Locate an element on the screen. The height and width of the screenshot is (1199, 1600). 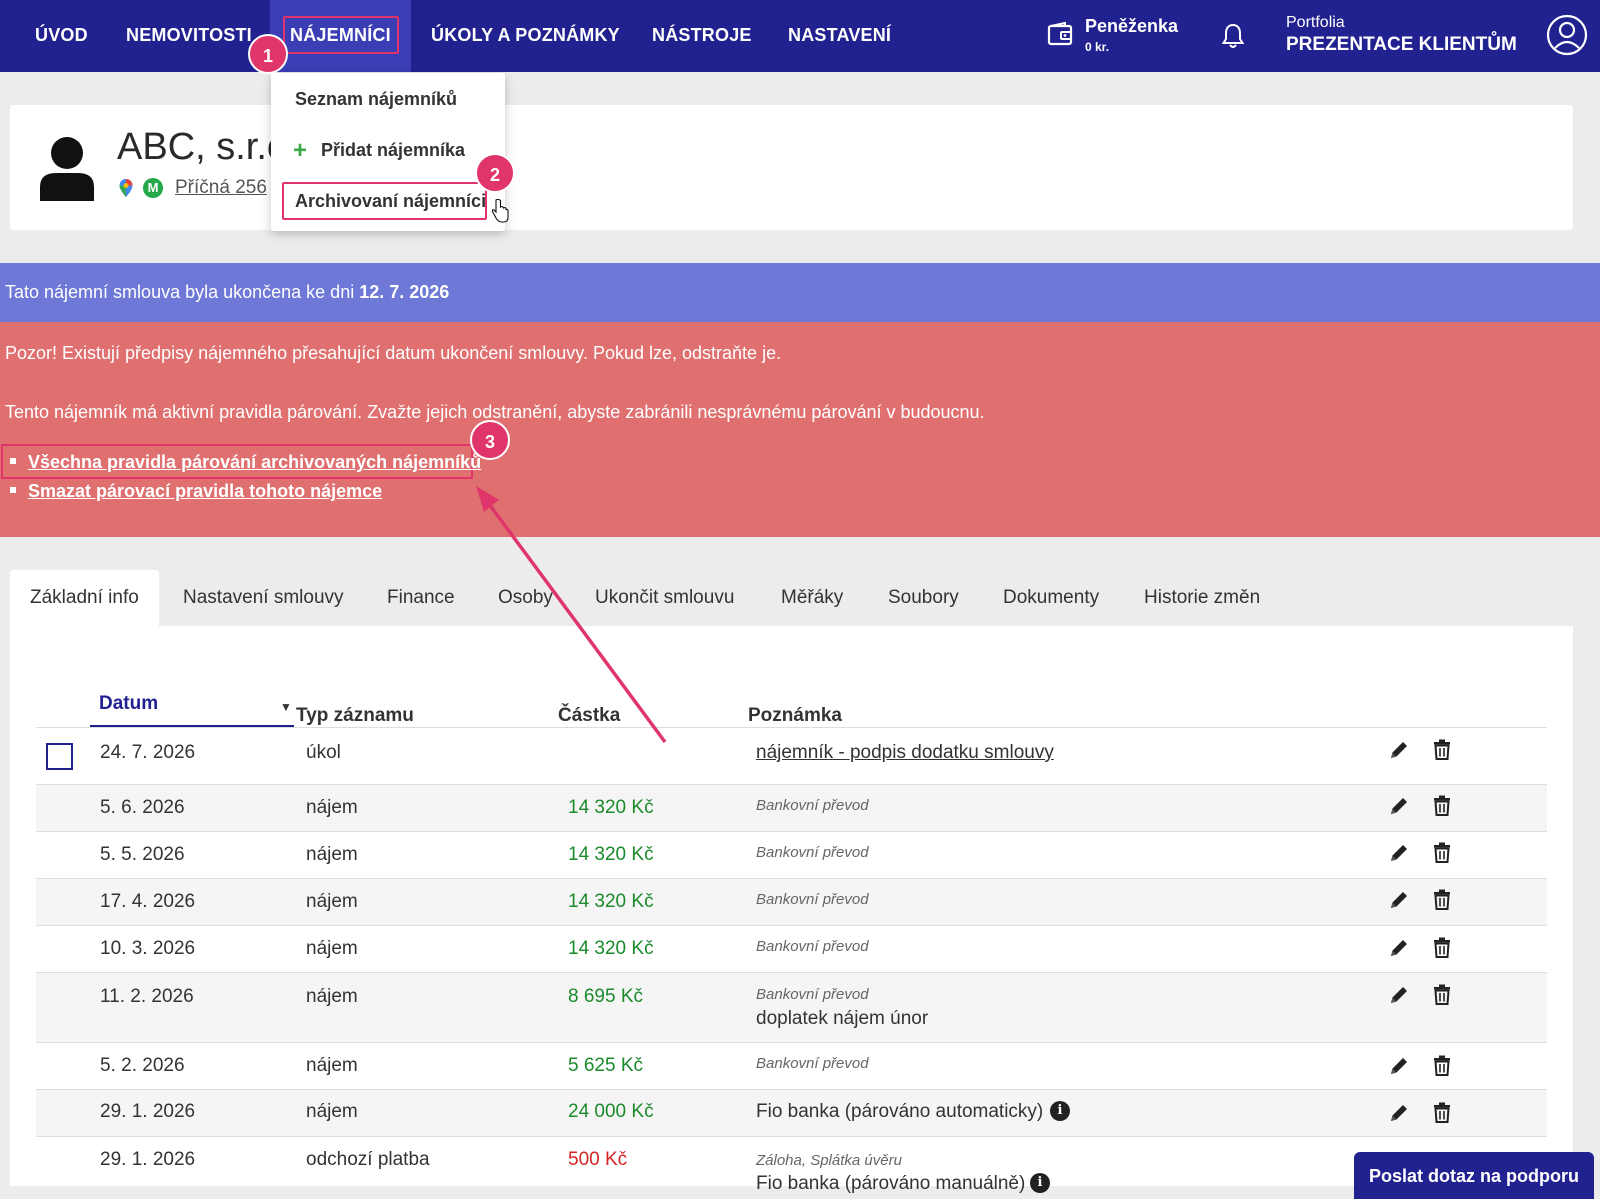
dropdown-archivovani: Archivovaní nájemníci is located at coordinates (390, 201).